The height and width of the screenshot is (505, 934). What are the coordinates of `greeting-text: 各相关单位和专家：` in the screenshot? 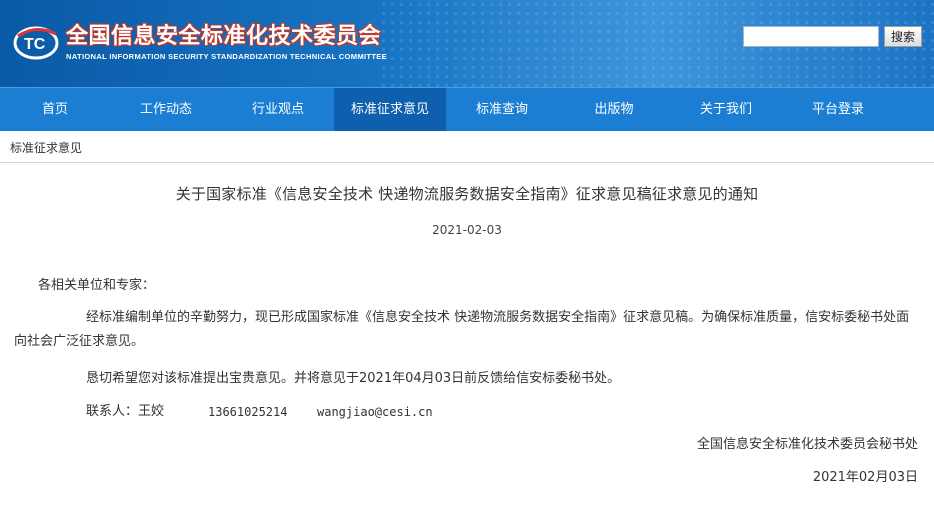 It's located at (97, 285).